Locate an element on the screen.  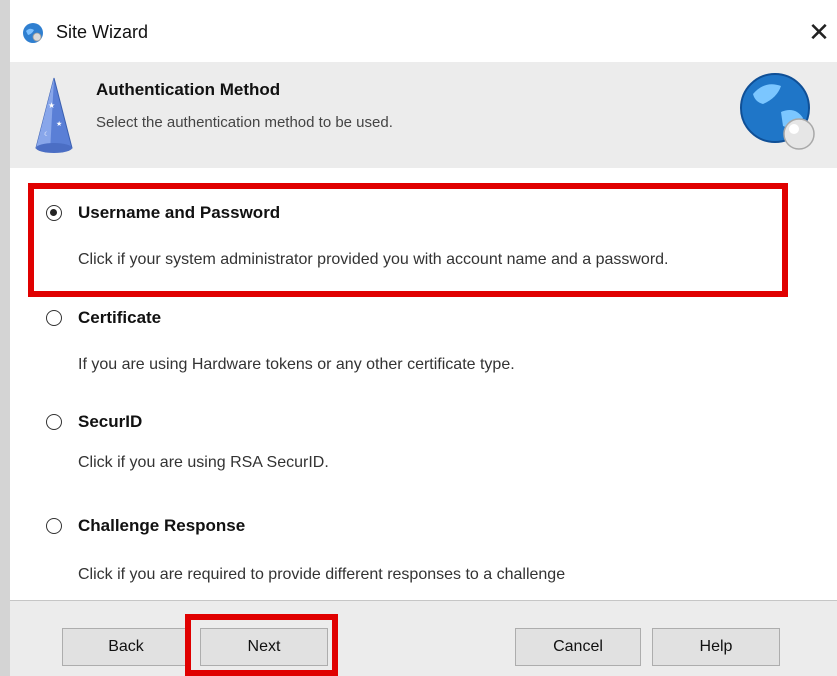
header-title: Authentication Method is located at coordinates (188, 89).